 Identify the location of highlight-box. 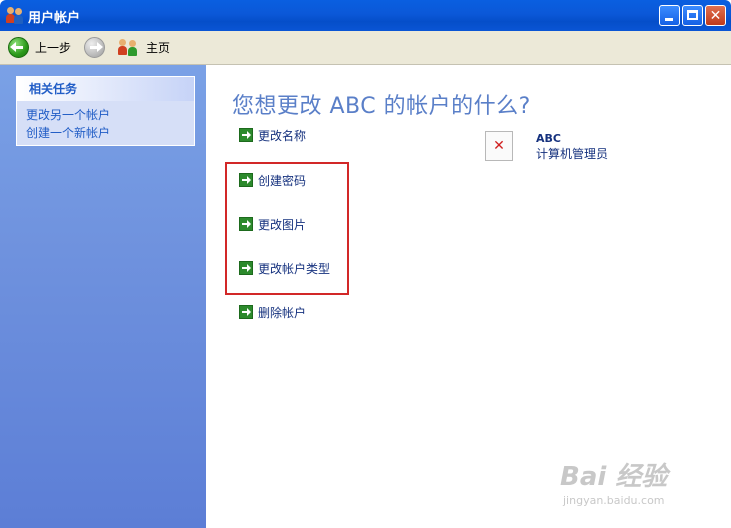
(287, 228).